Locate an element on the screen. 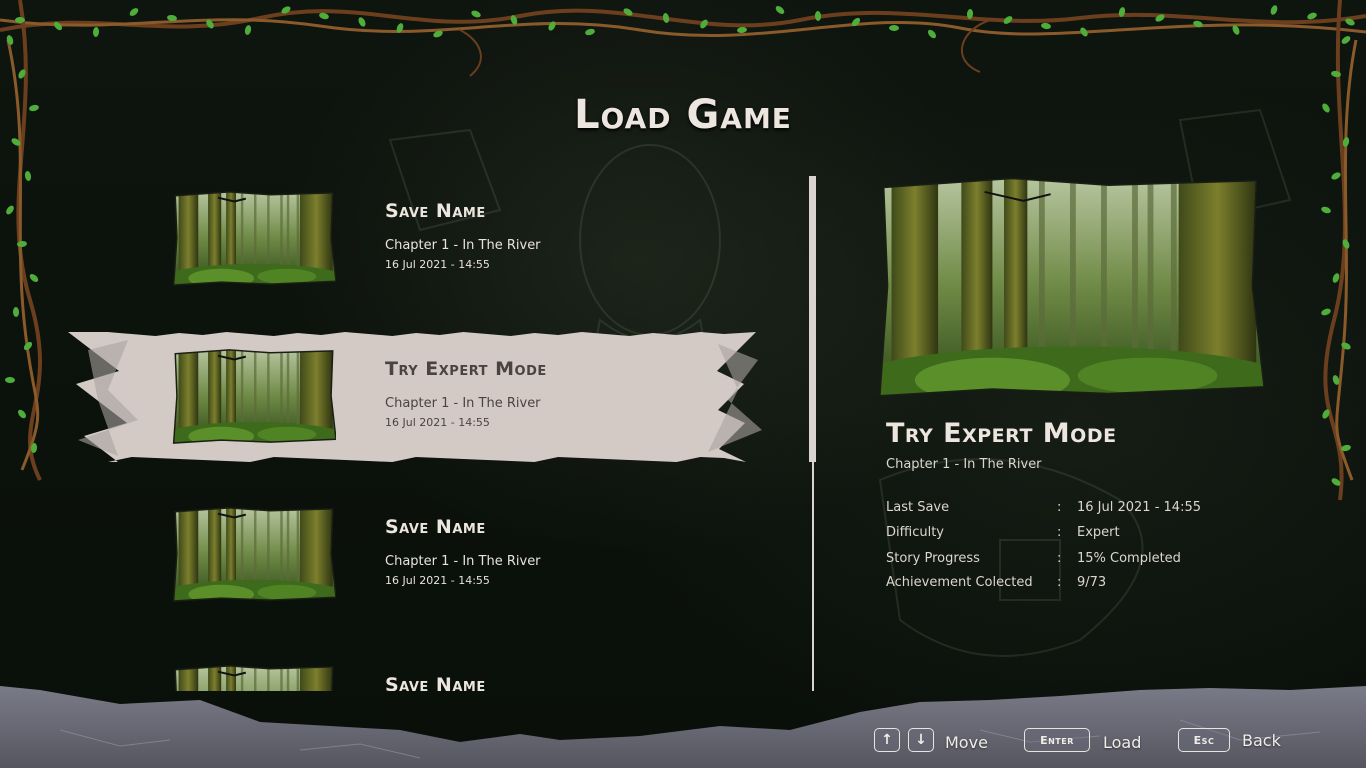 This screenshot has width=1366, height=768. stat-value: 16 Jul 2021 - 14:55 is located at coordinates (1139, 507).